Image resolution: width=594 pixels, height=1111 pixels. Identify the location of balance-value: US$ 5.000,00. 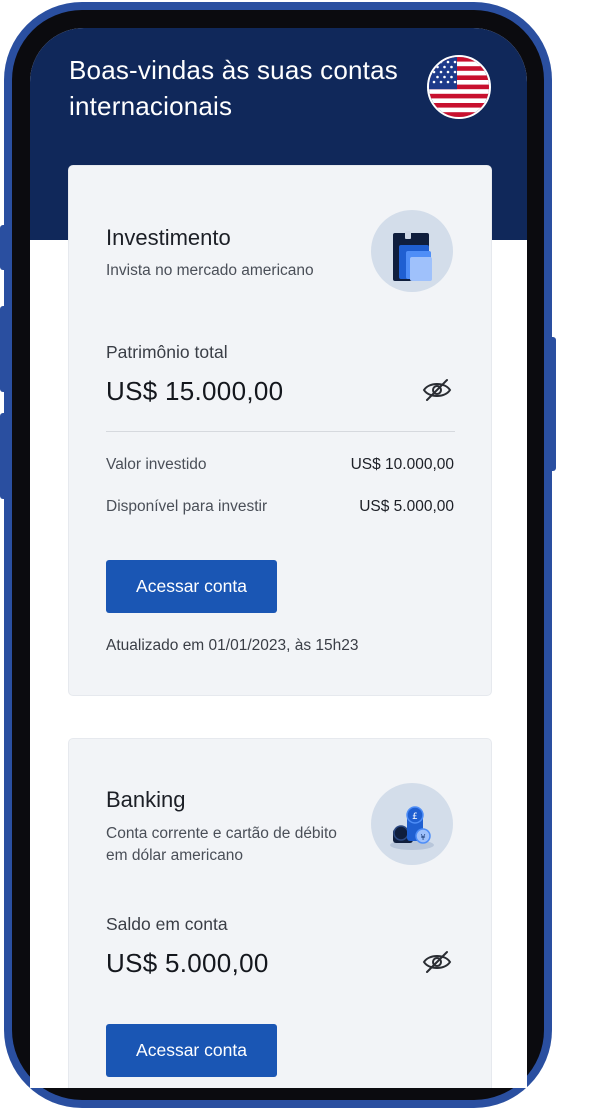
(187, 963).